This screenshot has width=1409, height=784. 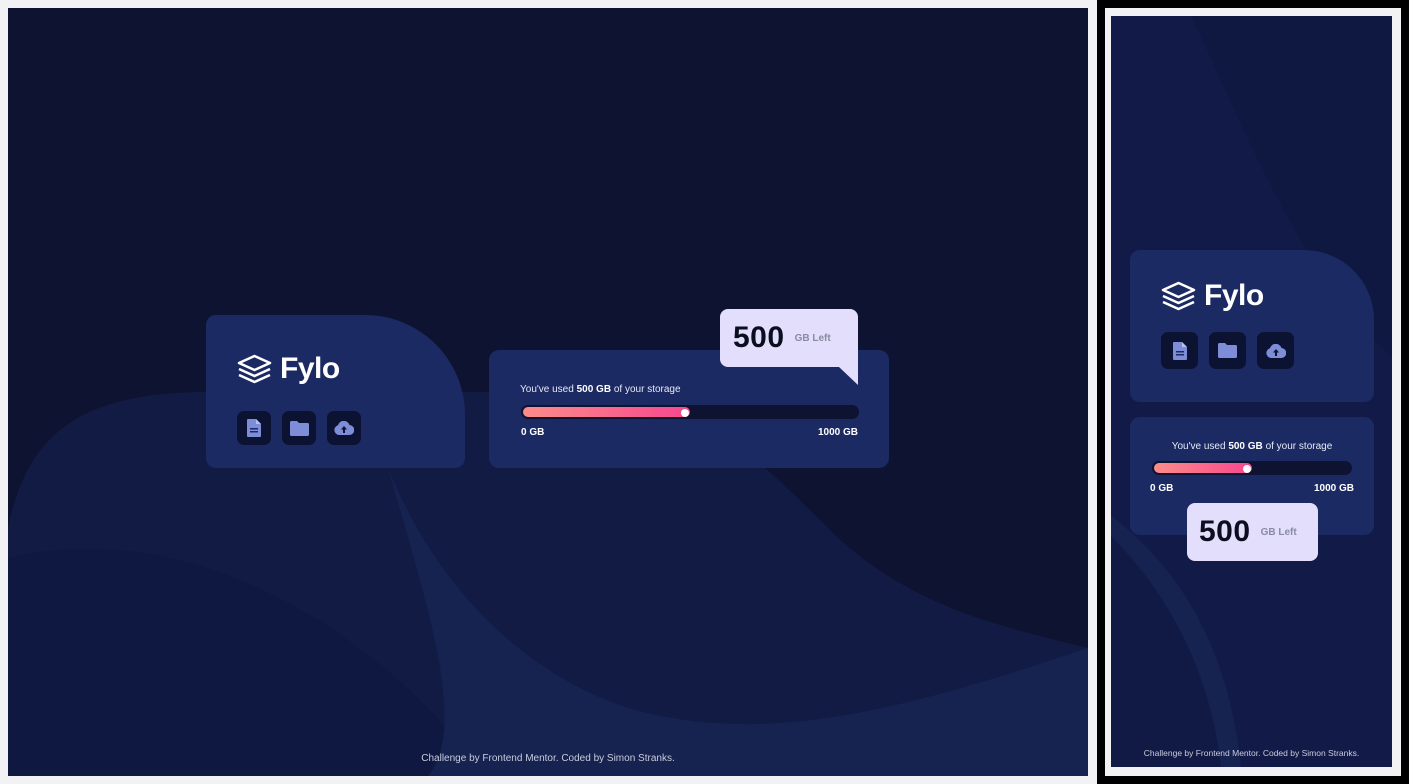 What do you see at coordinates (1252, 326) in the screenshot?
I see `mobile-logo-card: Fylo` at bounding box center [1252, 326].